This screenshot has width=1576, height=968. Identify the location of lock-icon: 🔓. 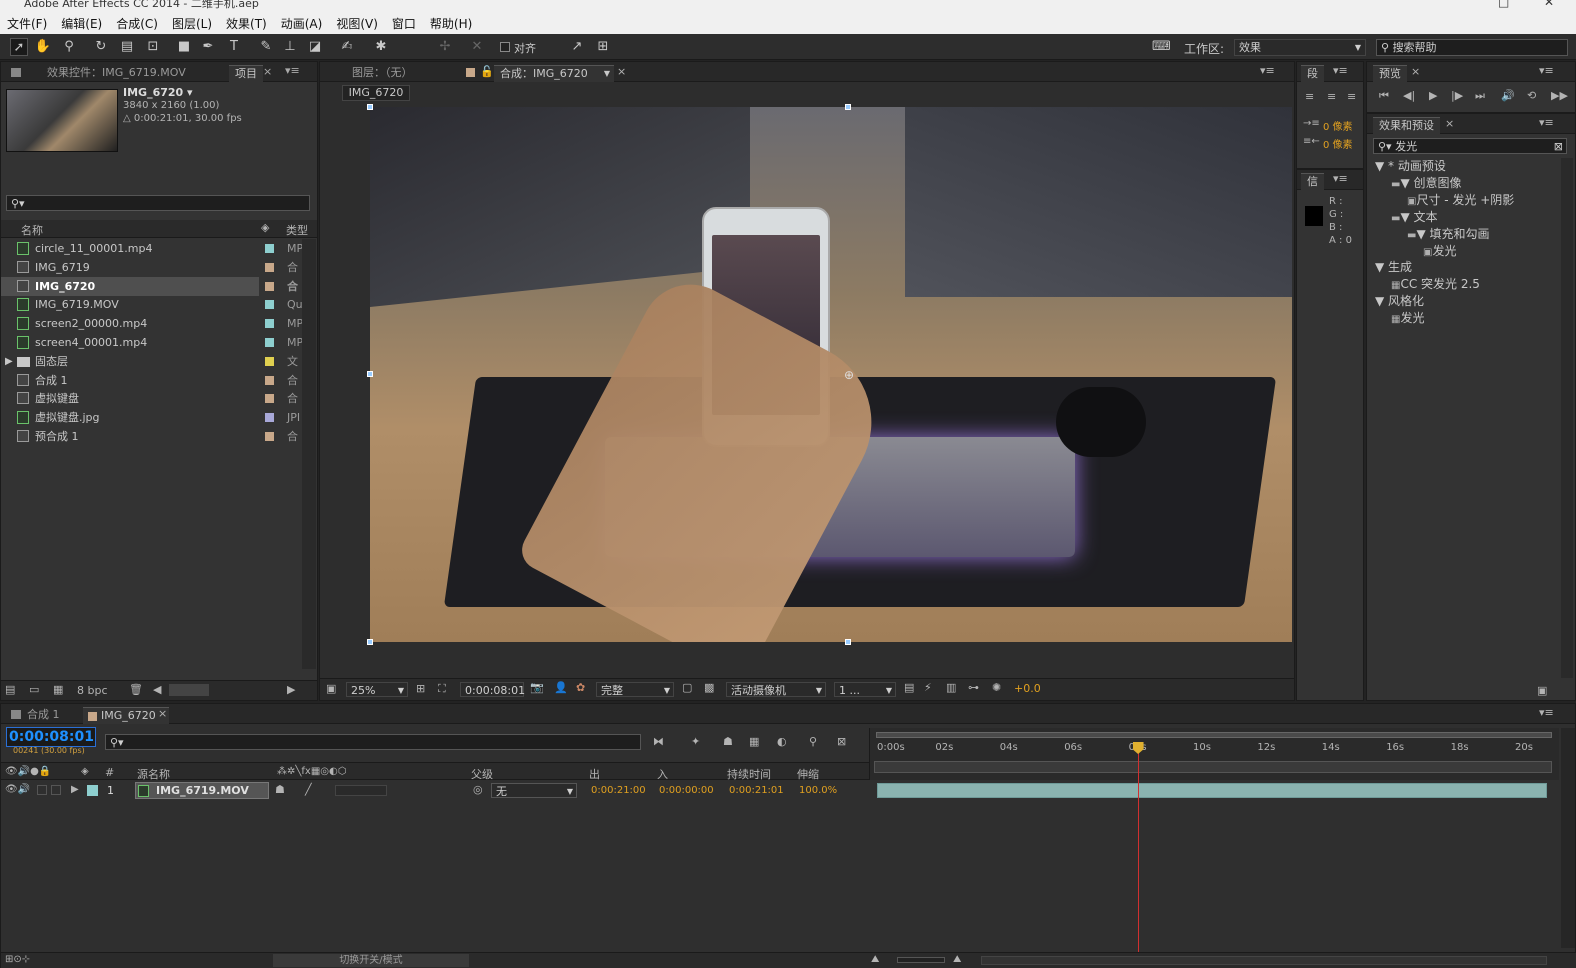
(487, 71).